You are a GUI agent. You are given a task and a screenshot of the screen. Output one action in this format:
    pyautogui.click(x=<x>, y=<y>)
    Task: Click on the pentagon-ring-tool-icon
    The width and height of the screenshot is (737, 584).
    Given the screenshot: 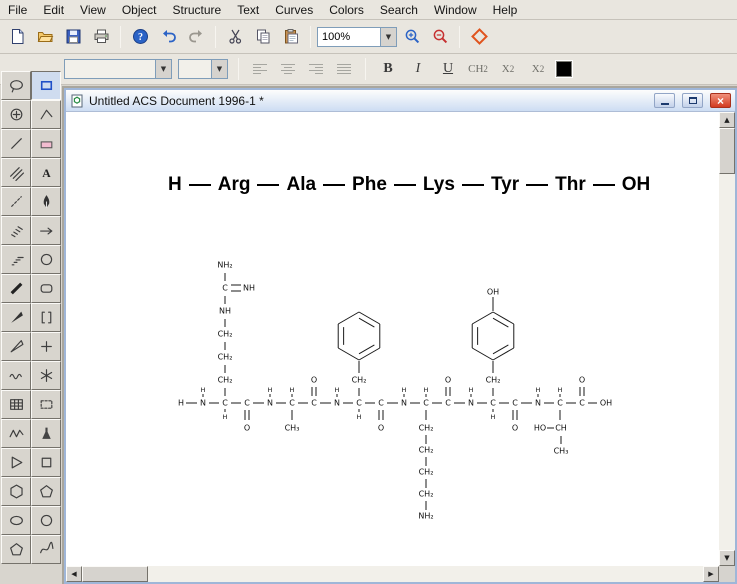 What is the action you would take?
    pyautogui.click(x=46, y=491)
    